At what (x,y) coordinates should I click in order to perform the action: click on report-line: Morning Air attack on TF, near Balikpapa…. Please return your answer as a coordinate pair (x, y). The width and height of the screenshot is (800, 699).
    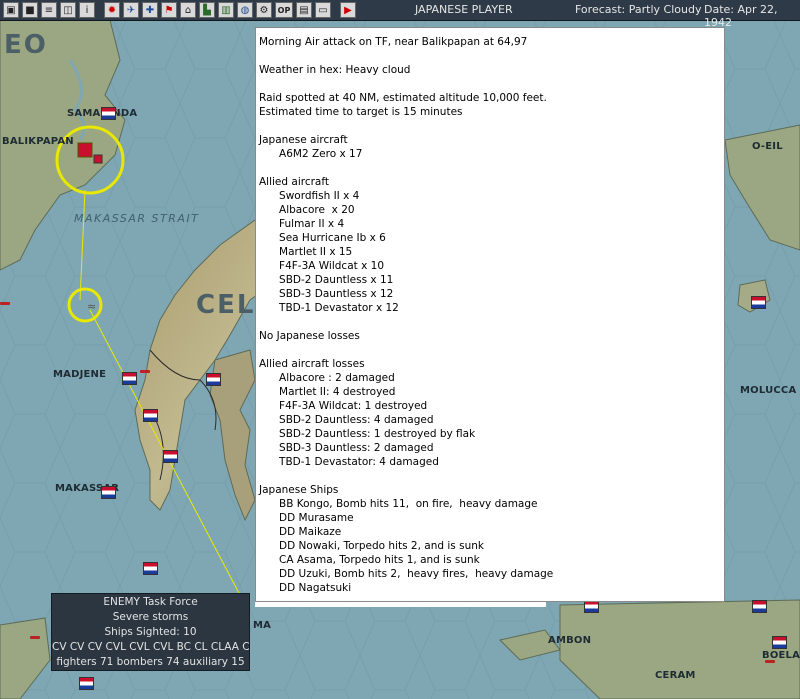
    Looking at the image, I should click on (393, 42).